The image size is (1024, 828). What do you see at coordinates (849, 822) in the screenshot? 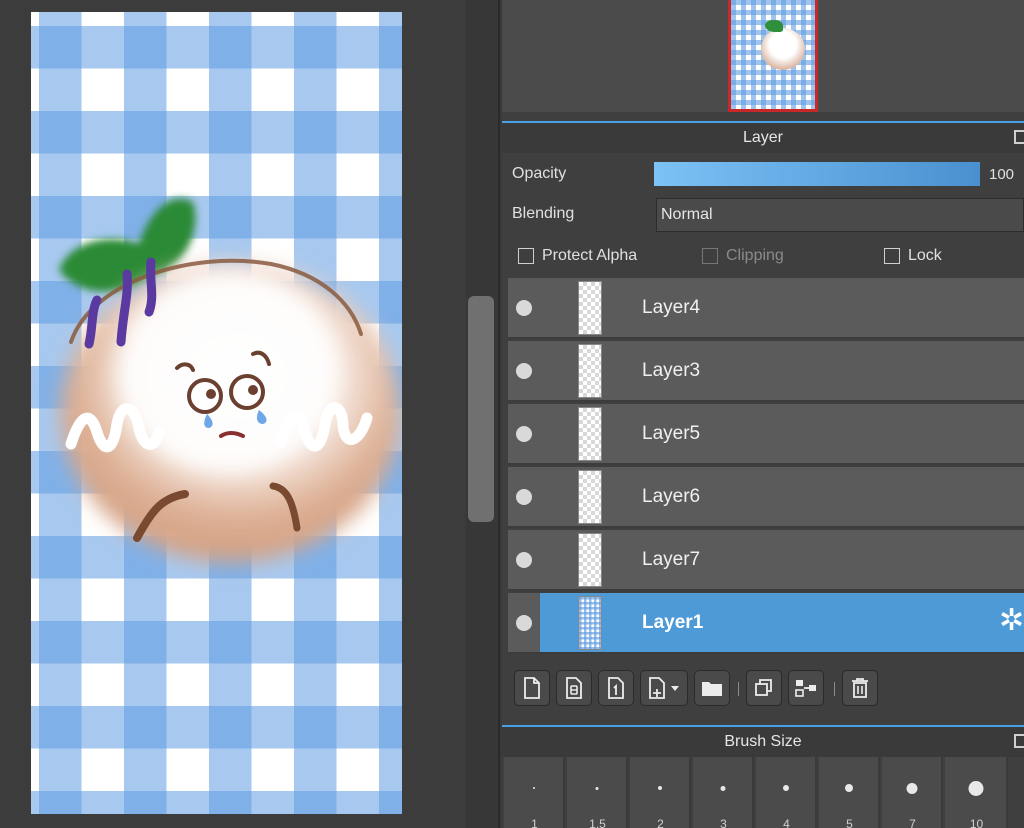
I see `brush-size-value: 5` at bounding box center [849, 822].